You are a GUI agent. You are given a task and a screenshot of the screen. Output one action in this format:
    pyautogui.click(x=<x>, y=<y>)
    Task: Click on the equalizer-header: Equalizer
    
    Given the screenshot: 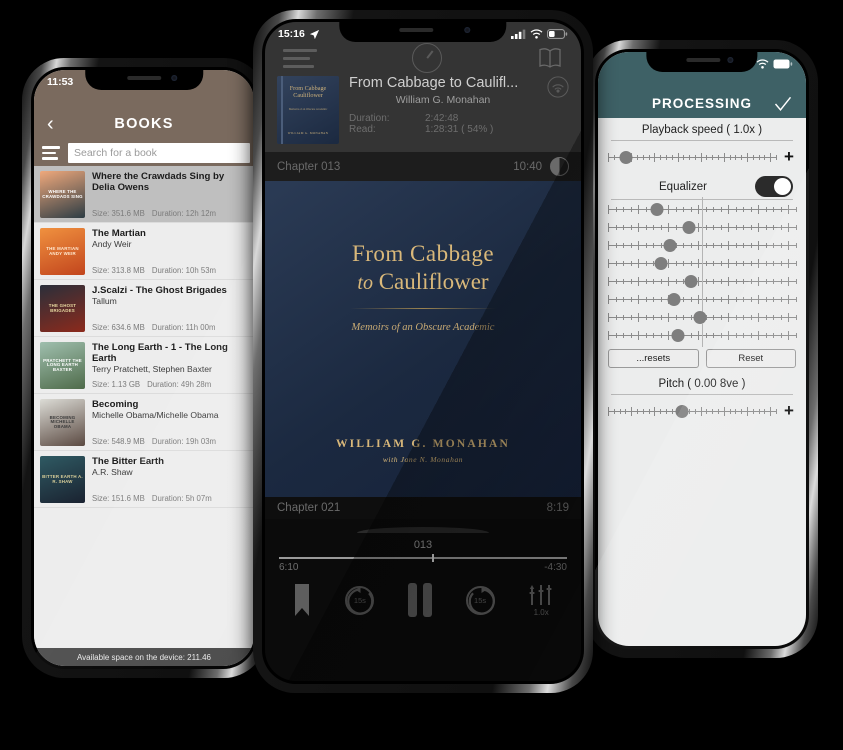 What is the action you would take?
    pyautogui.click(x=702, y=186)
    